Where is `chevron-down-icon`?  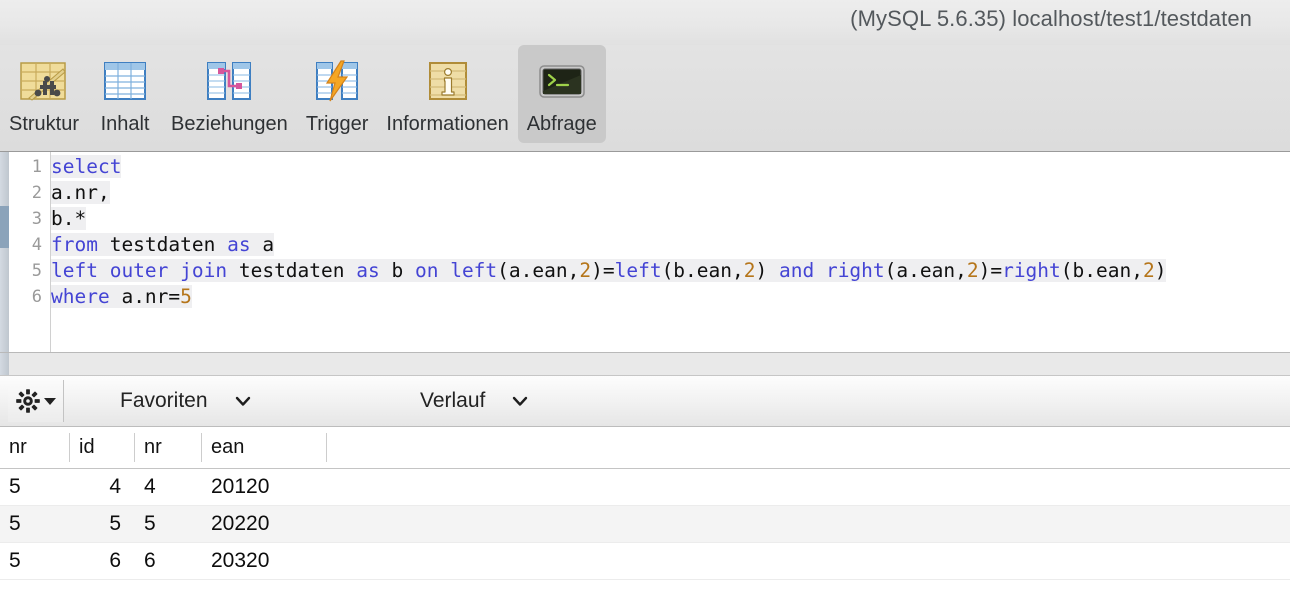 chevron-down-icon is located at coordinates (520, 401).